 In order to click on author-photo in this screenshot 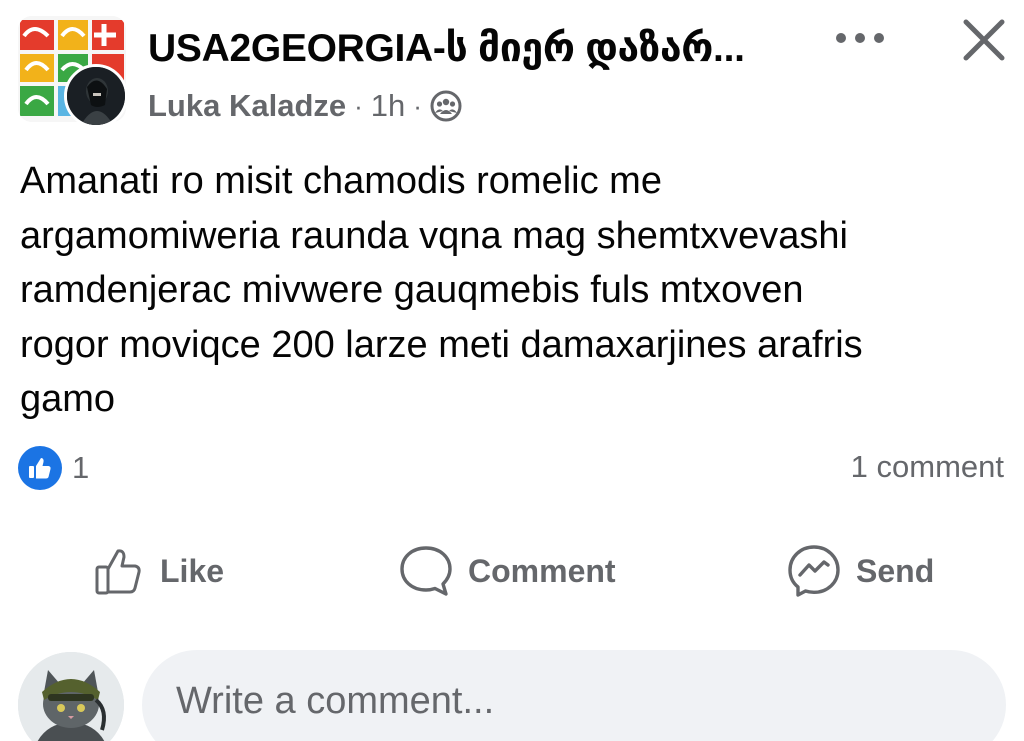, I will do `click(96, 96)`.